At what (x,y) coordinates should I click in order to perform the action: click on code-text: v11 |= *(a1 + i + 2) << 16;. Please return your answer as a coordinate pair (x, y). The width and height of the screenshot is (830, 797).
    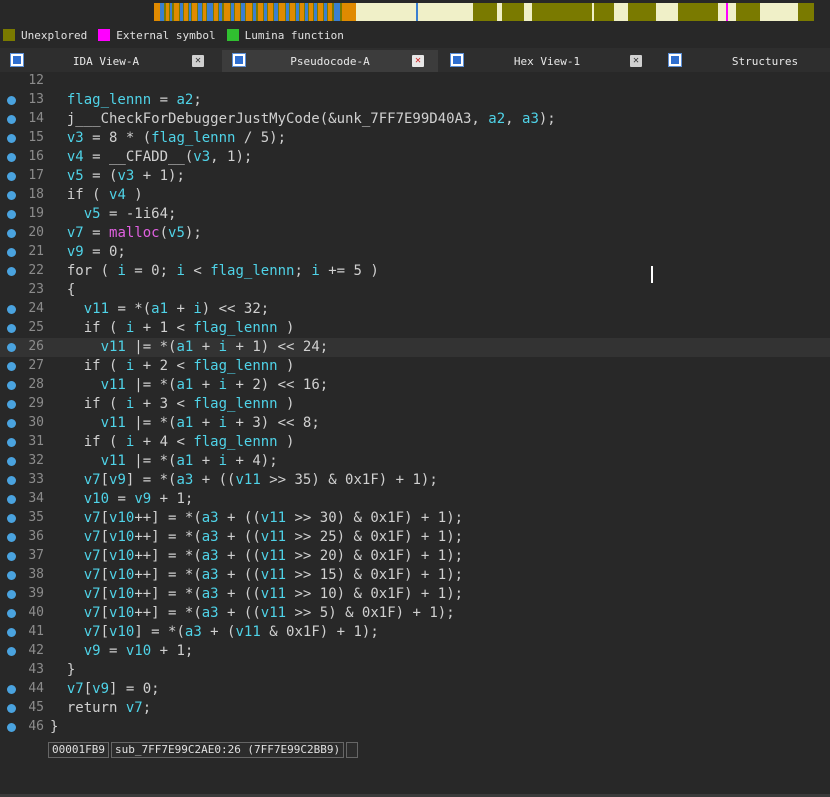
    Looking at the image, I should click on (189, 385).